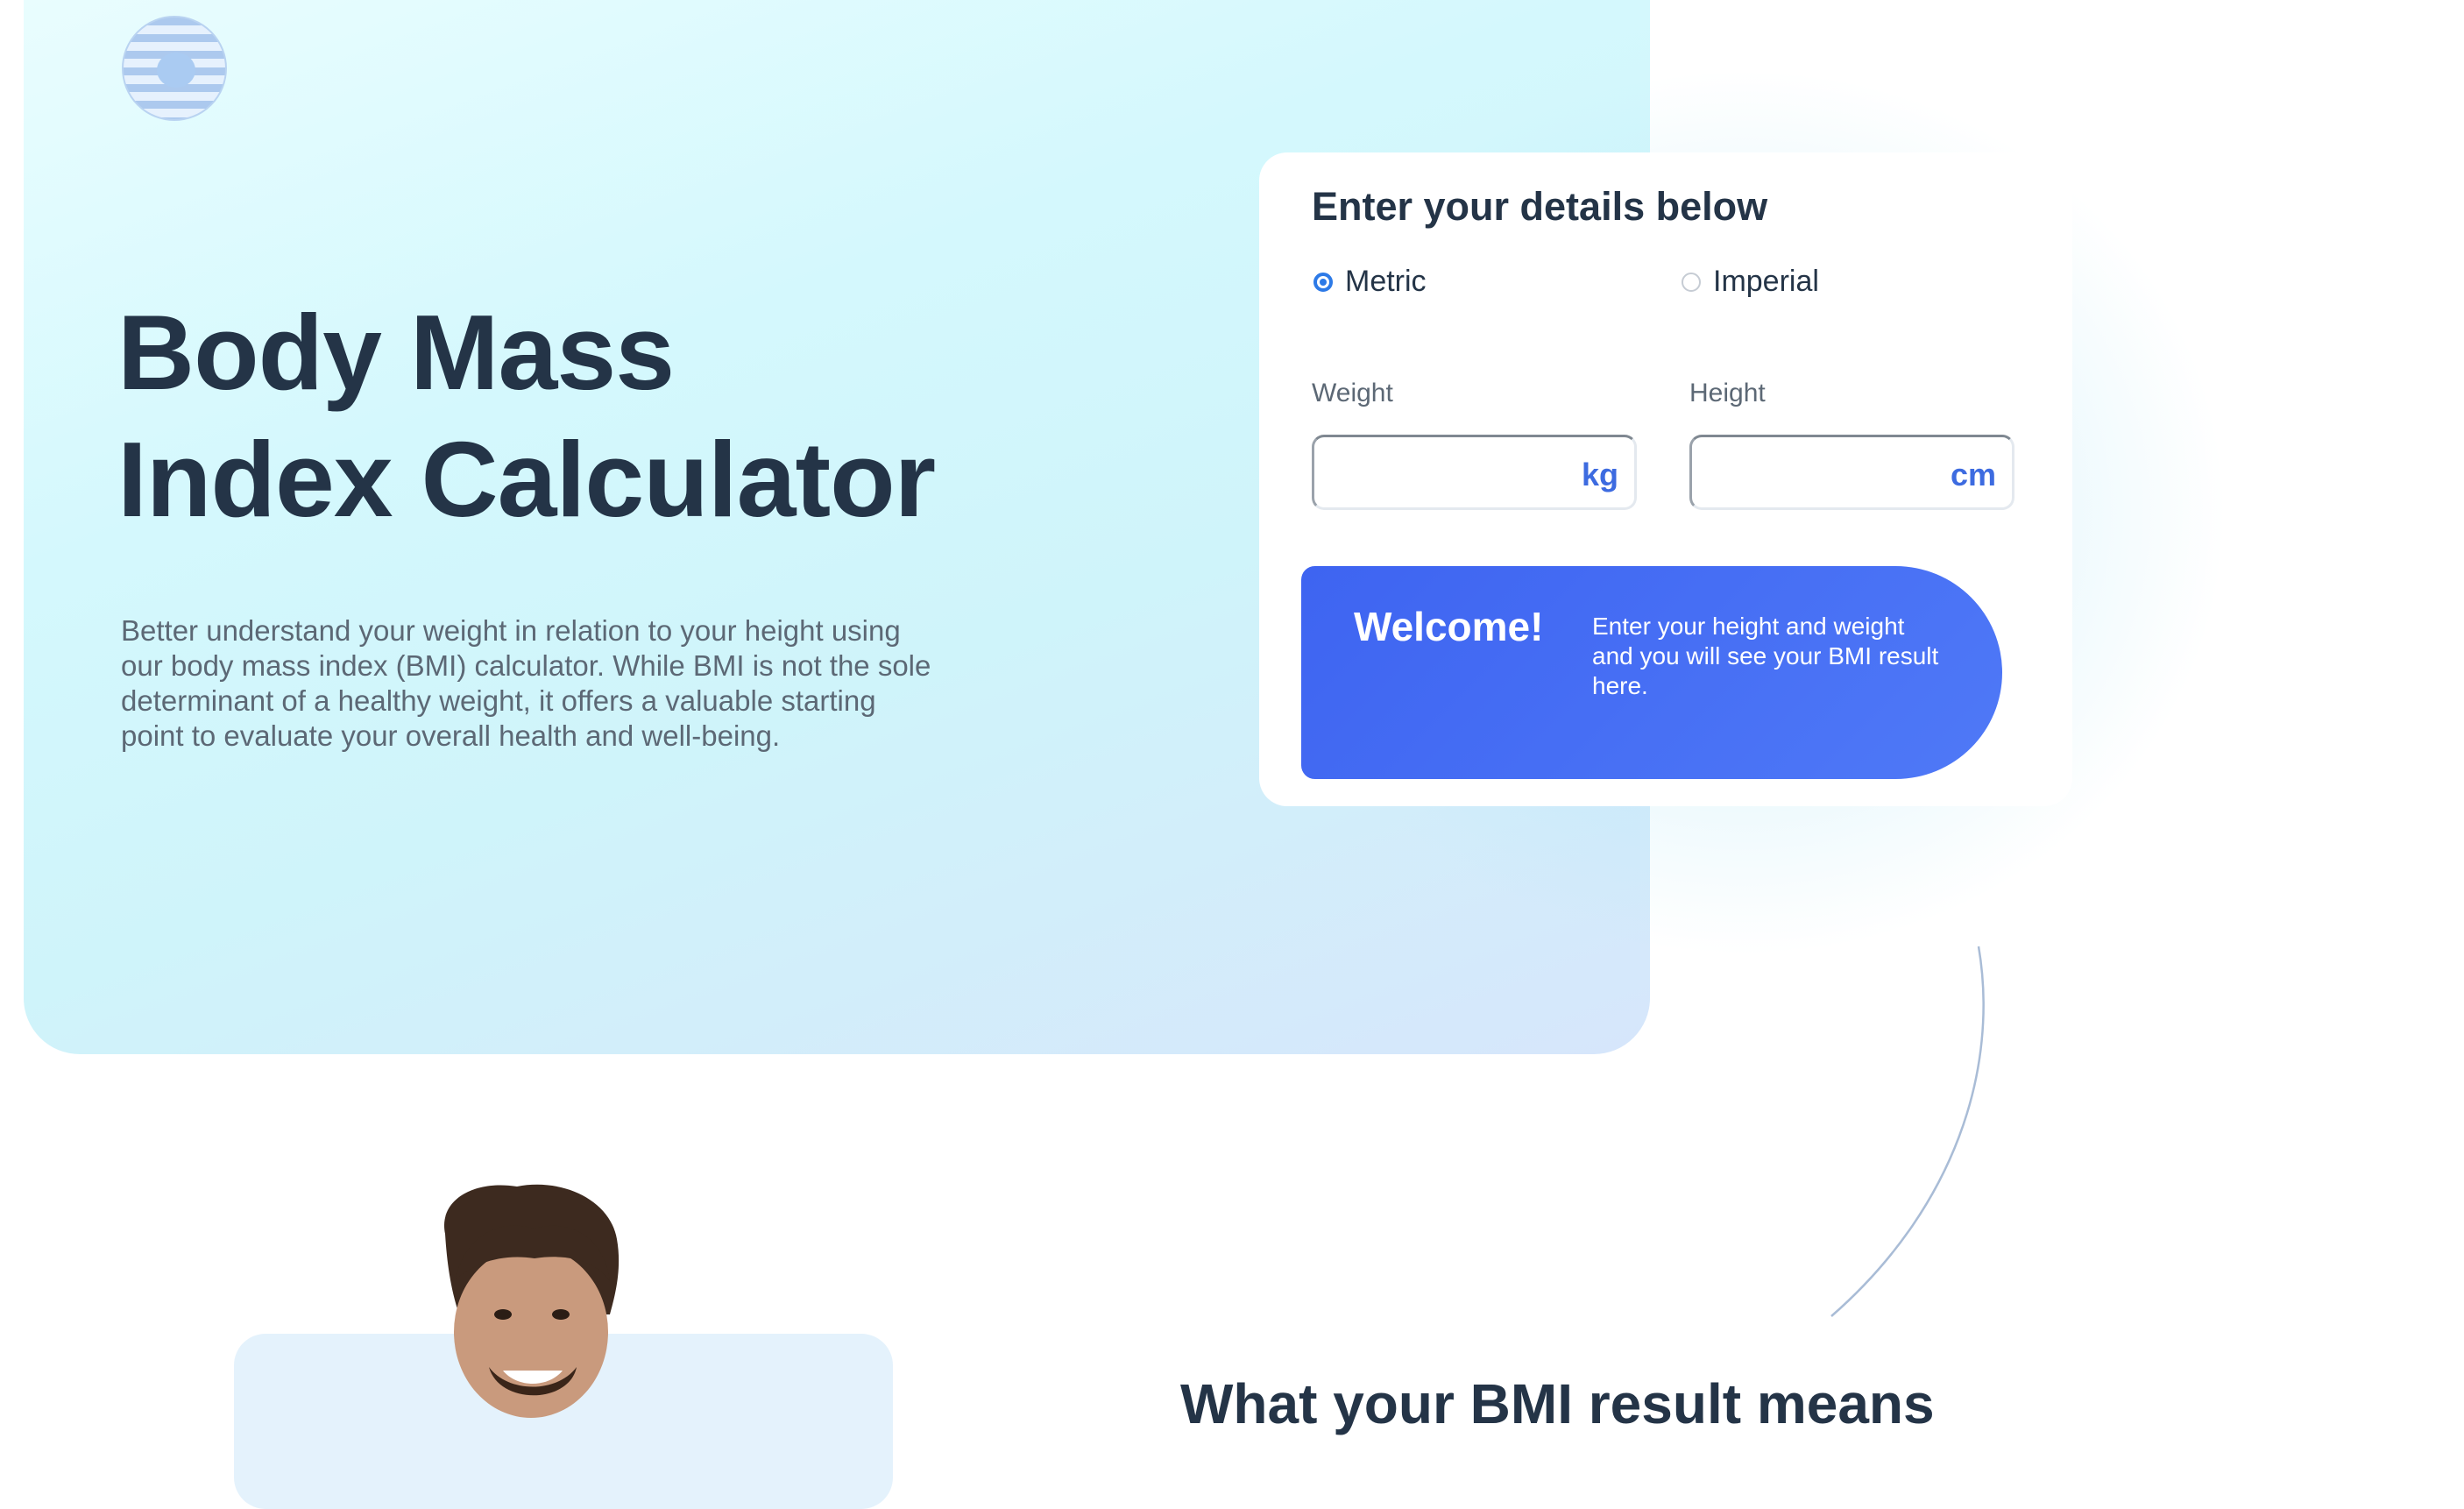 This screenshot has height=1509, width=2464. I want to click on weight-label: Weight, so click(1352, 393).